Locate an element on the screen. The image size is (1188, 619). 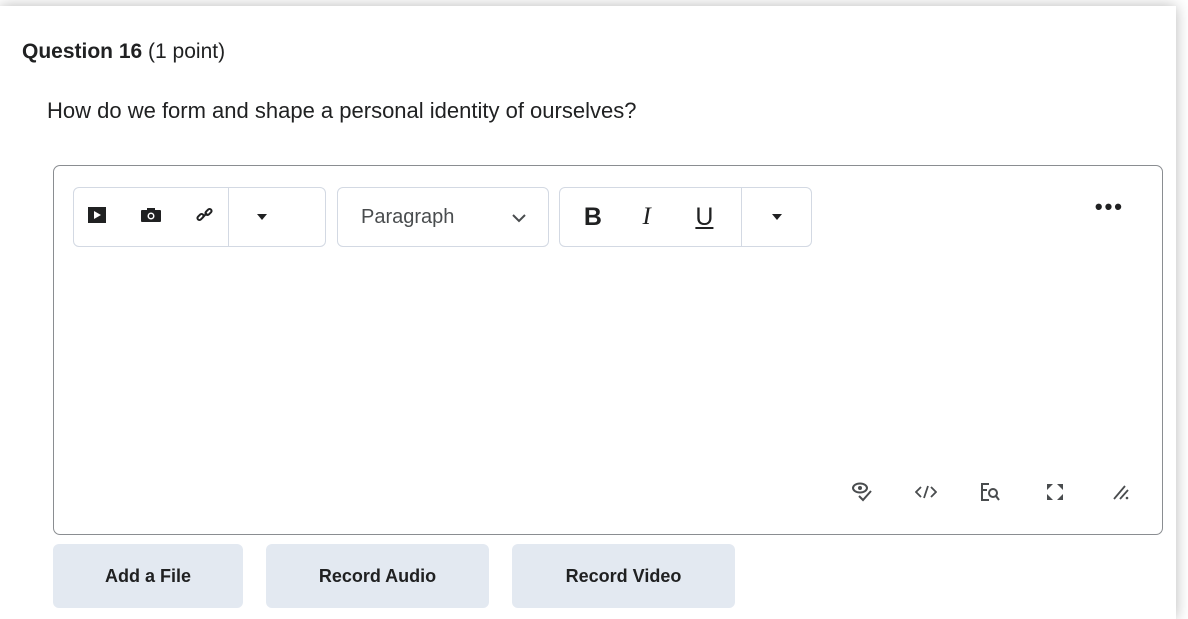
fullscreen-button is located at coordinates (1055, 494).